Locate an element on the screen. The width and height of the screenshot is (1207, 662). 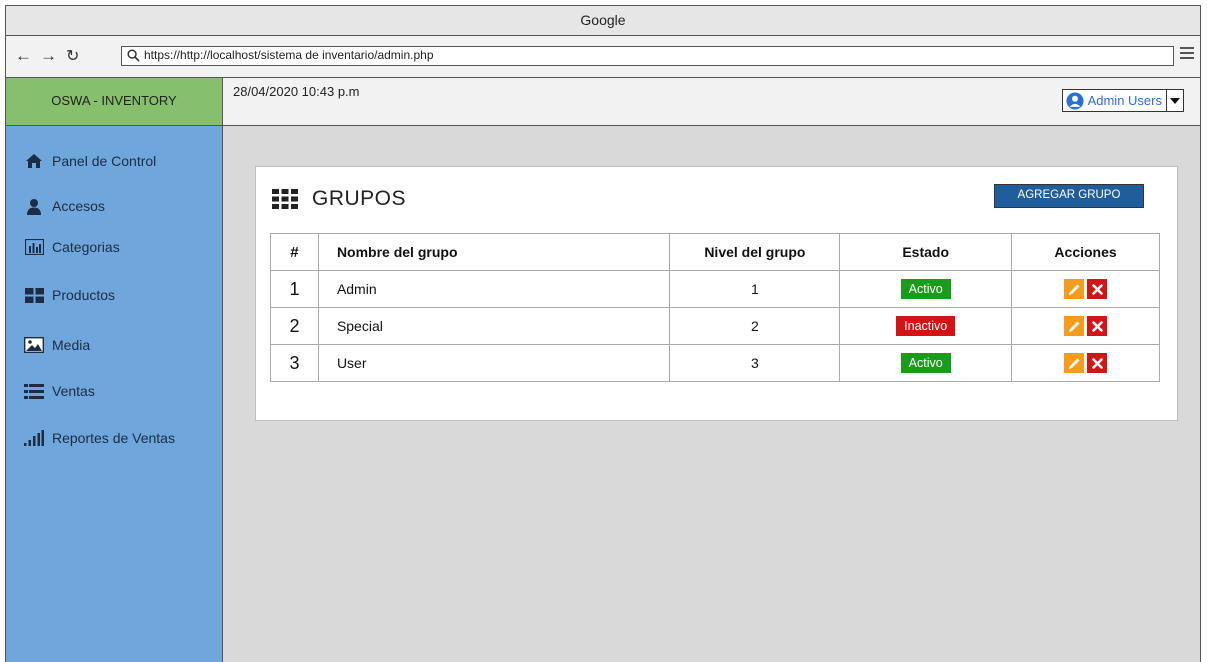
table-row: 3 User 3 Activo is located at coordinates (715, 363).